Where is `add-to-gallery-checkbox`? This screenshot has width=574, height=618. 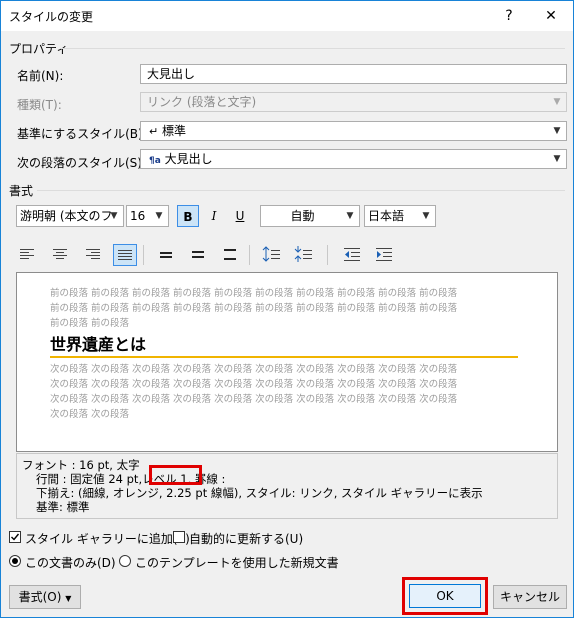
add-to-gallery-checkbox is located at coordinates (15, 537).